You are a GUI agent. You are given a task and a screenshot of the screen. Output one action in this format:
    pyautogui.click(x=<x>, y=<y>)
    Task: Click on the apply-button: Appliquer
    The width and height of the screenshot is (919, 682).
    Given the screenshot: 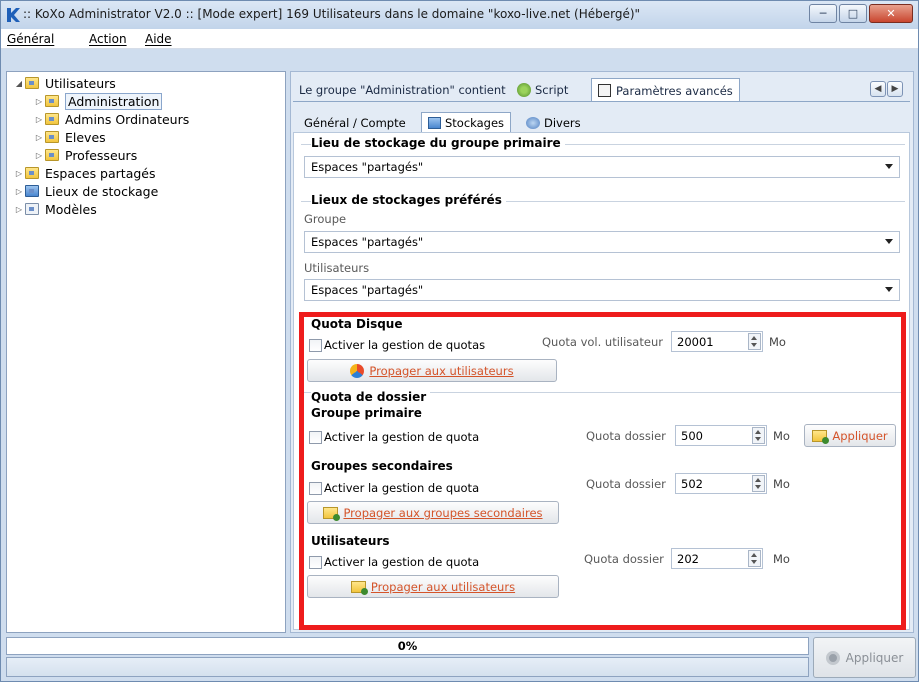 What is the action you would take?
    pyautogui.click(x=864, y=657)
    